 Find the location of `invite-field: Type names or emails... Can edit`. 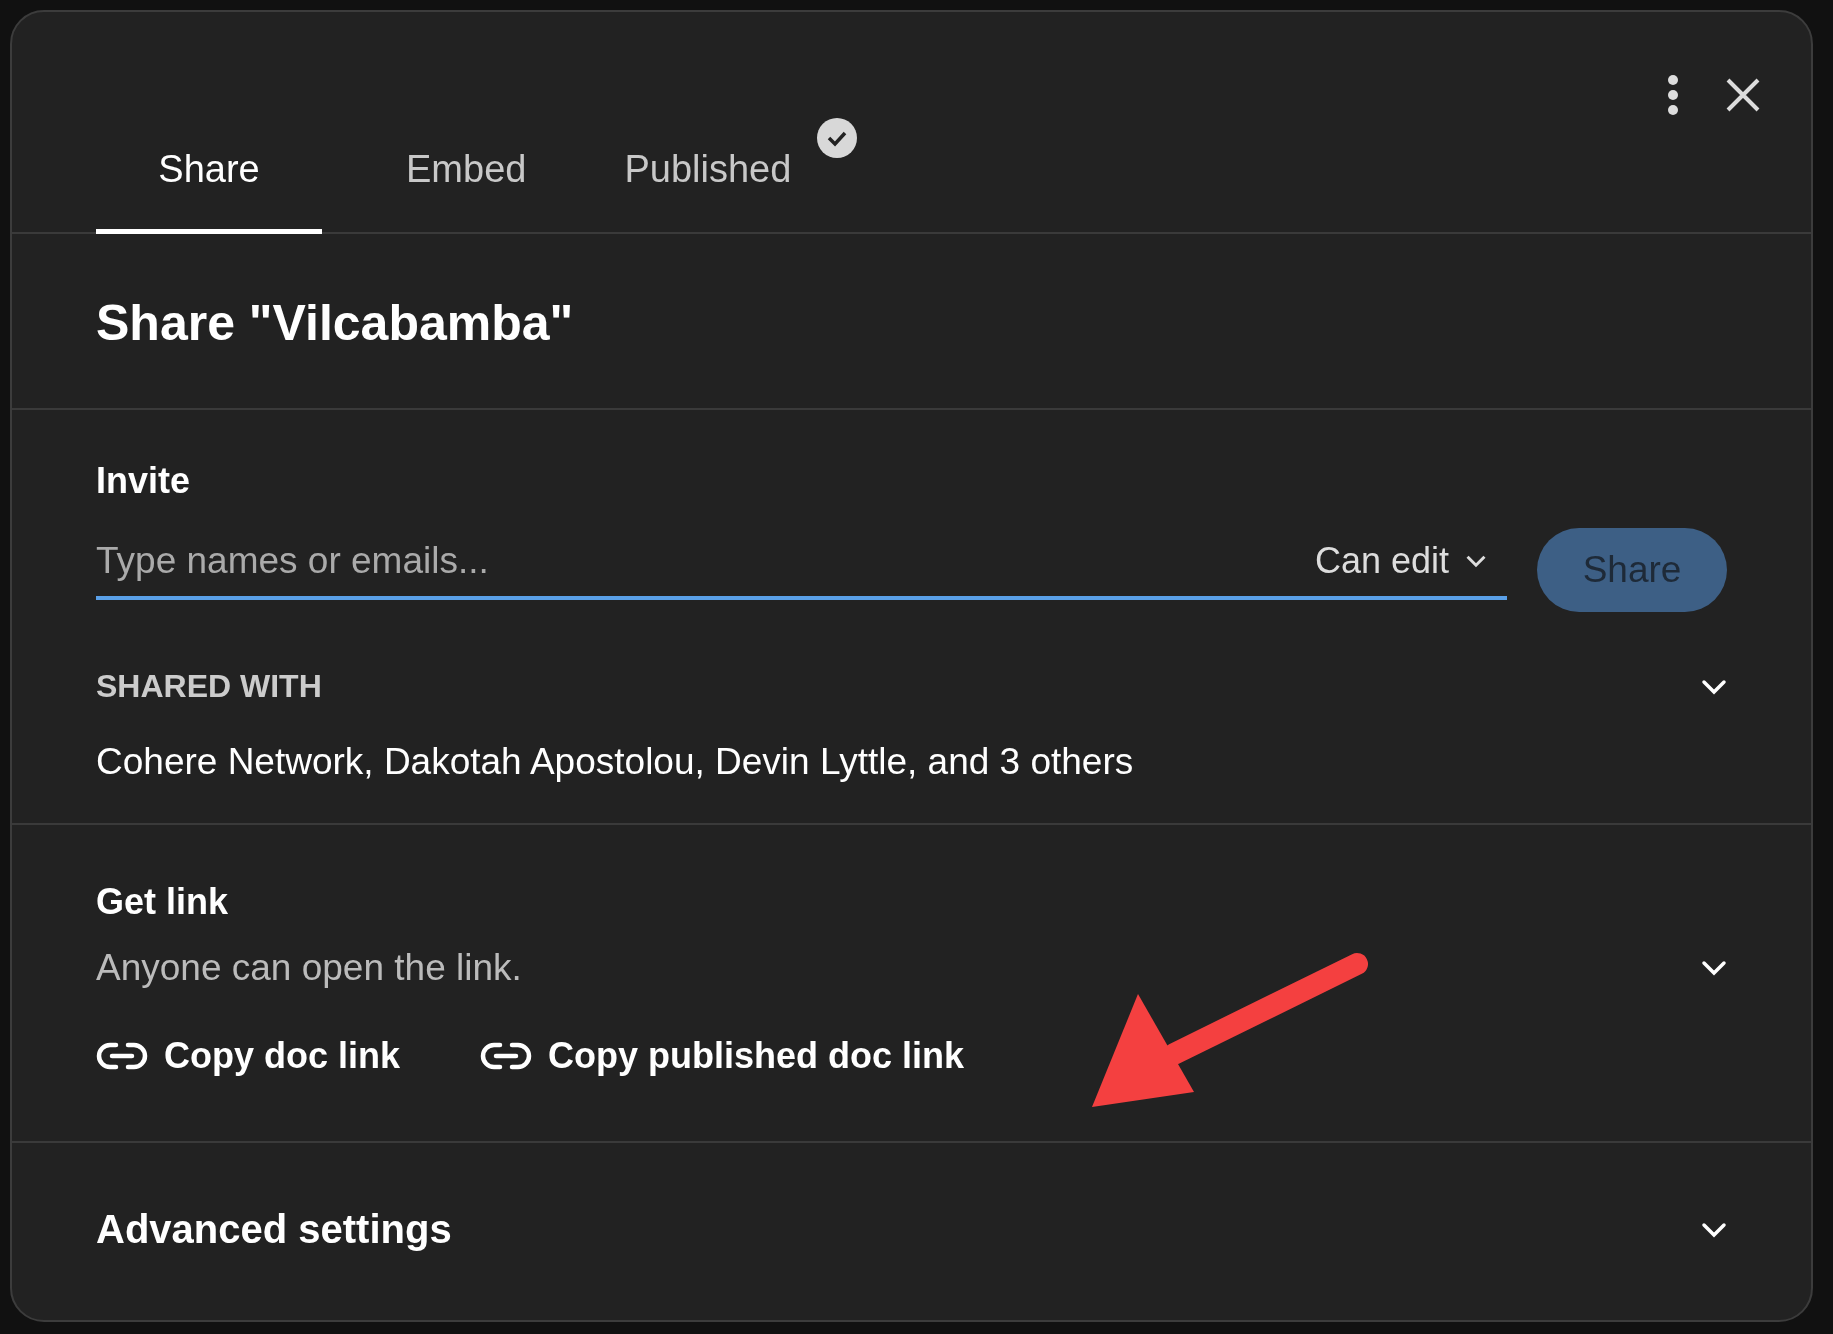

invite-field: Type names or emails... Can edit is located at coordinates (801, 570).